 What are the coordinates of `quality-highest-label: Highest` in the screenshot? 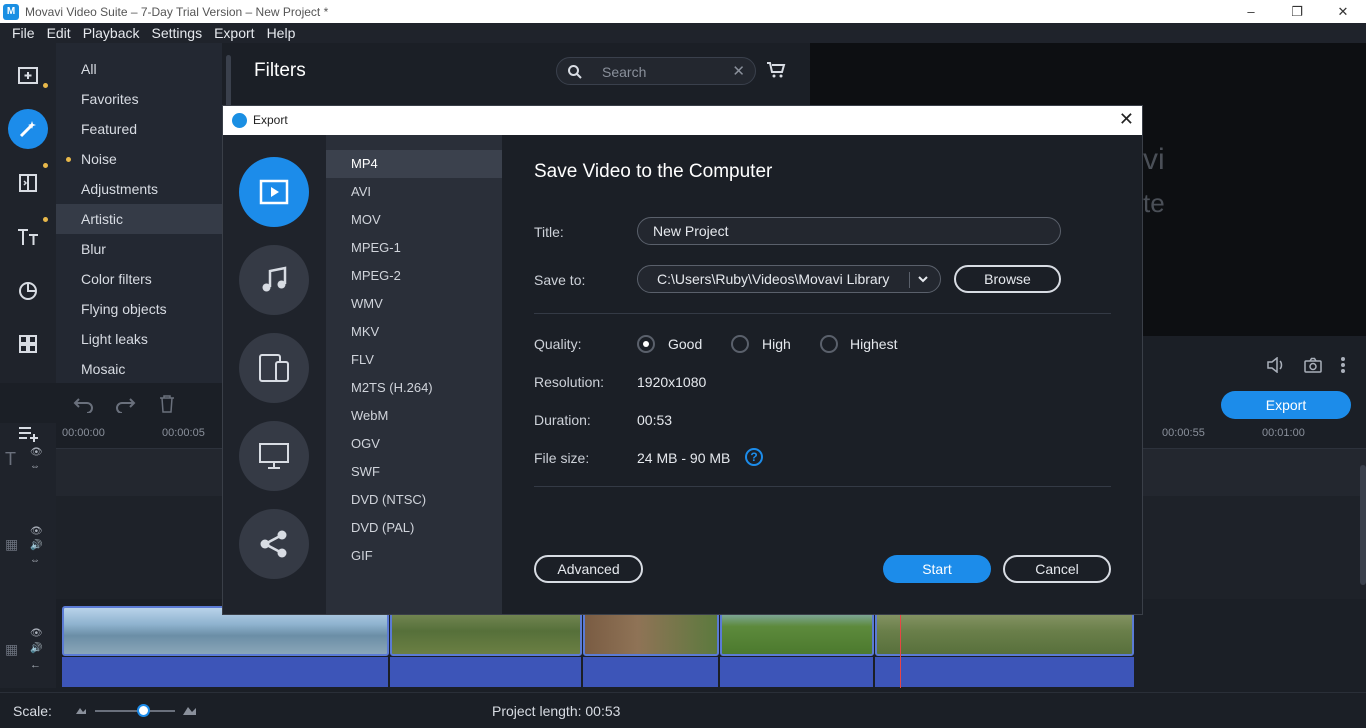 It's located at (874, 344).